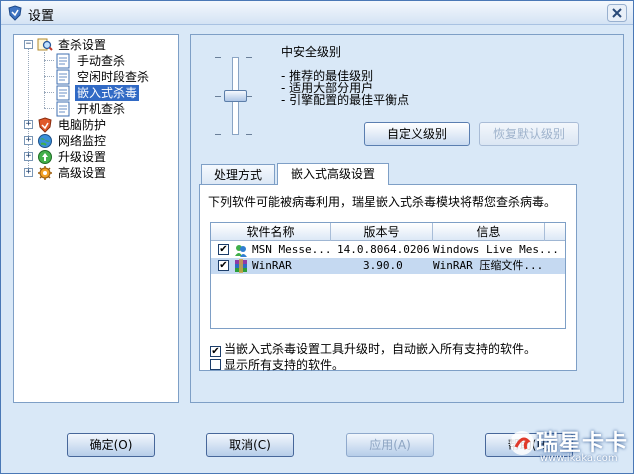  What do you see at coordinates (235, 96) in the screenshot?
I see `security-level-slider-thumb` at bounding box center [235, 96].